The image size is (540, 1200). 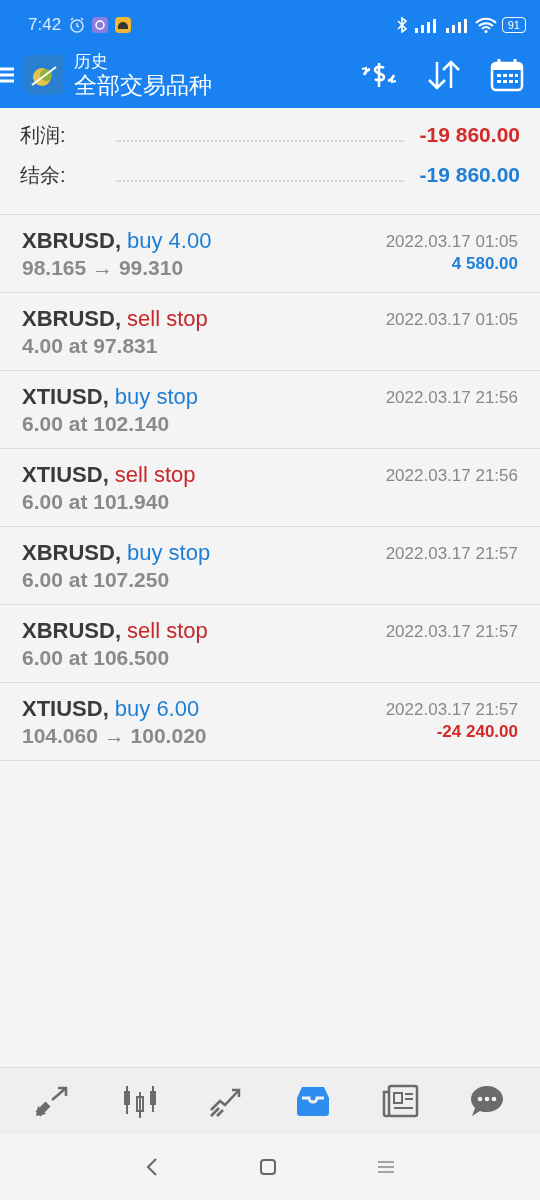 I want to click on screen-title: 历史, so click(x=91, y=62).